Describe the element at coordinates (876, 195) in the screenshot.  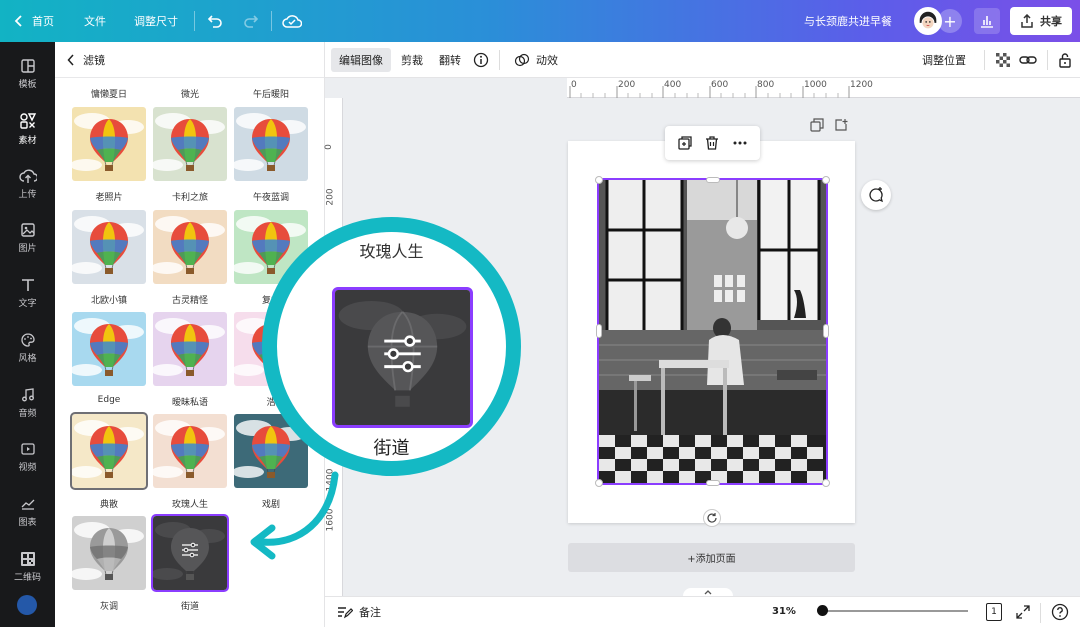
I see `magic-comment-button` at that location.